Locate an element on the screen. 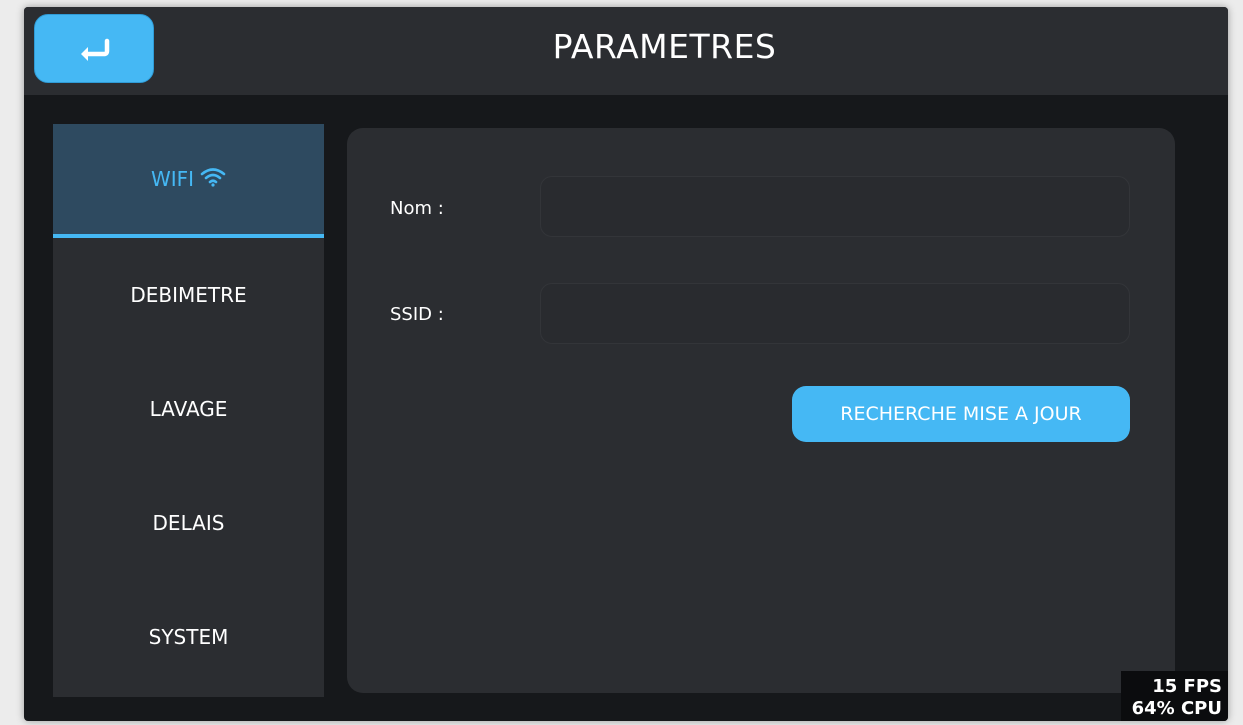 This screenshot has height=725, width=1243. sidebar-item-label: WIFI is located at coordinates (172, 179).